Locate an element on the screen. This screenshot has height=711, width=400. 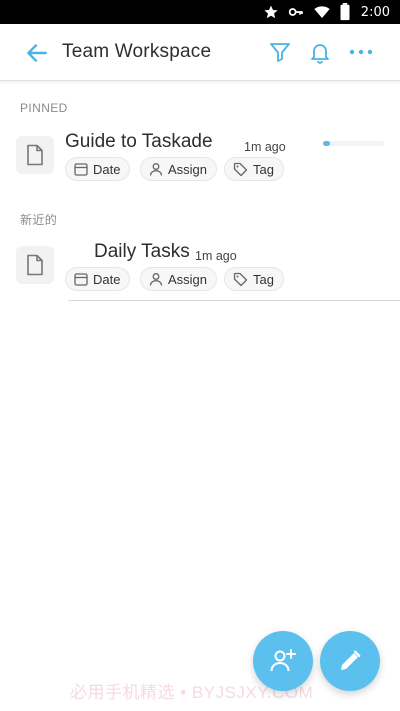
bell-icon is located at coordinates (320, 52).